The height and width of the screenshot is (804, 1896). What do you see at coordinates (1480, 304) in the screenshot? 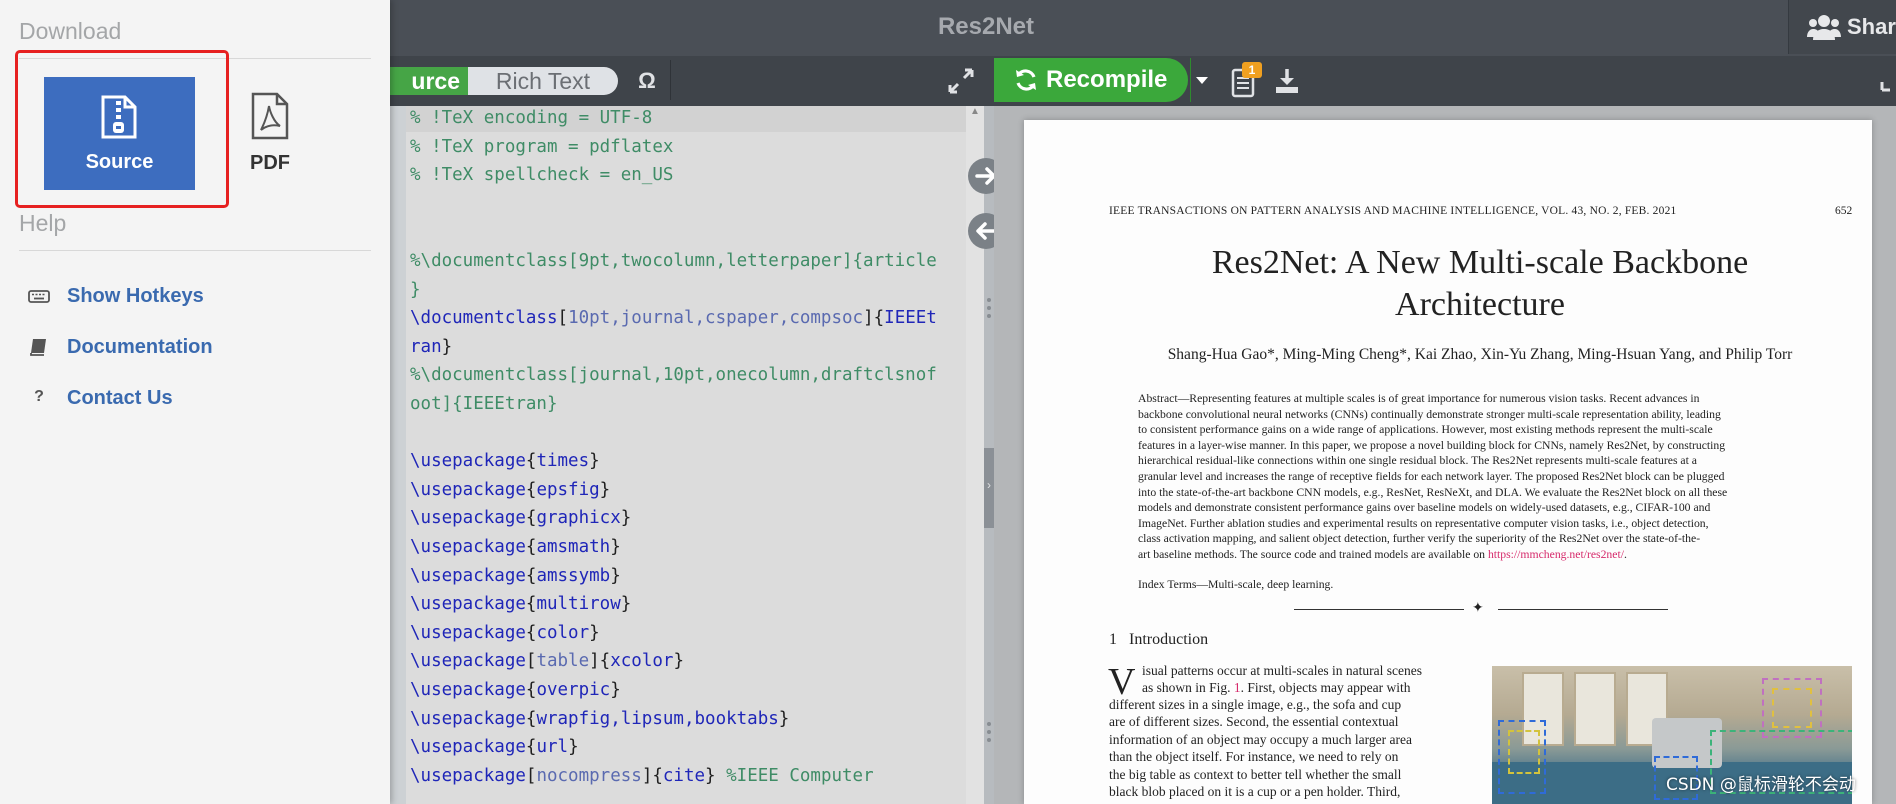
I see `paper-title: Architecture` at bounding box center [1480, 304].